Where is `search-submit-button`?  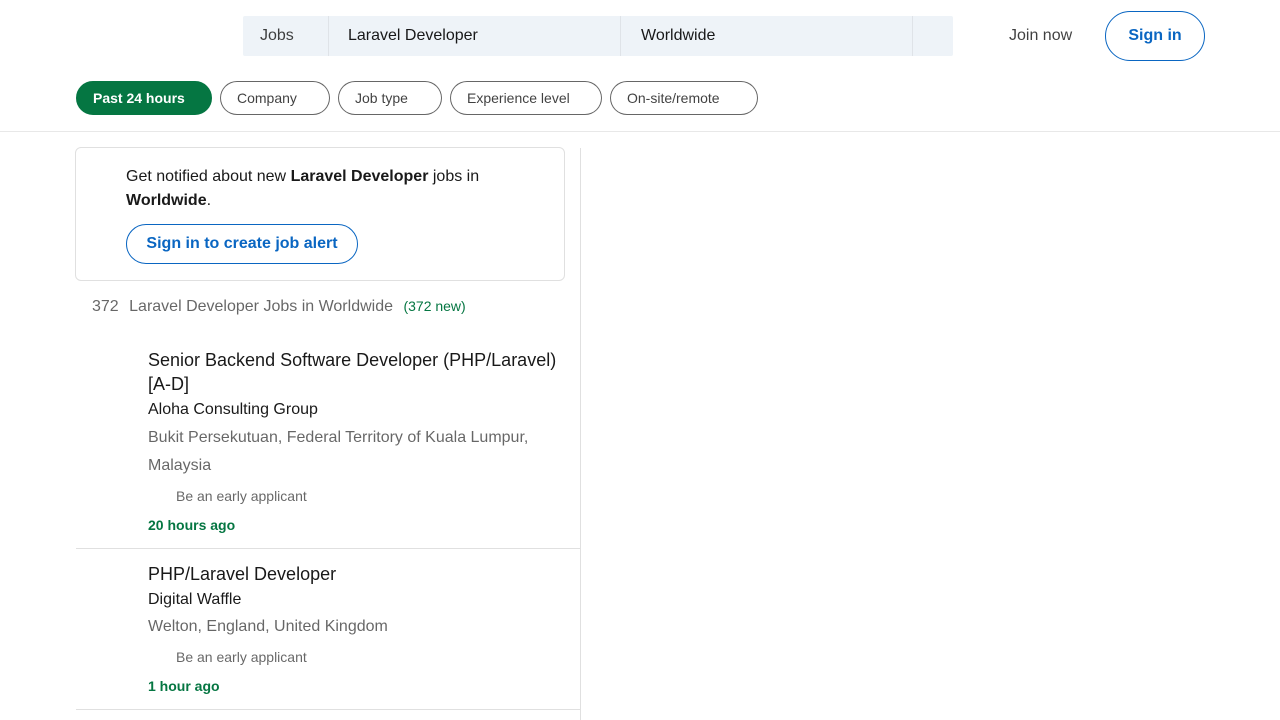
search-submit-button is located at coordinates (933, 36).